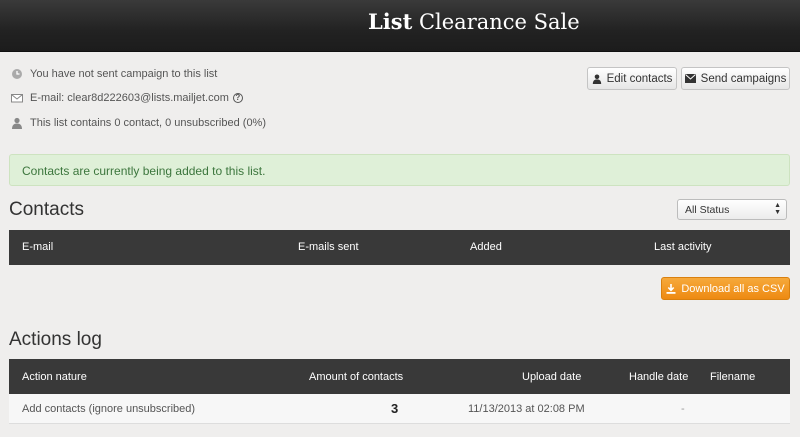 This screenshot has height=437, width=800. Describe the element at coordinates (671, 288) in the screenshot. I see `download-icon` at that location.